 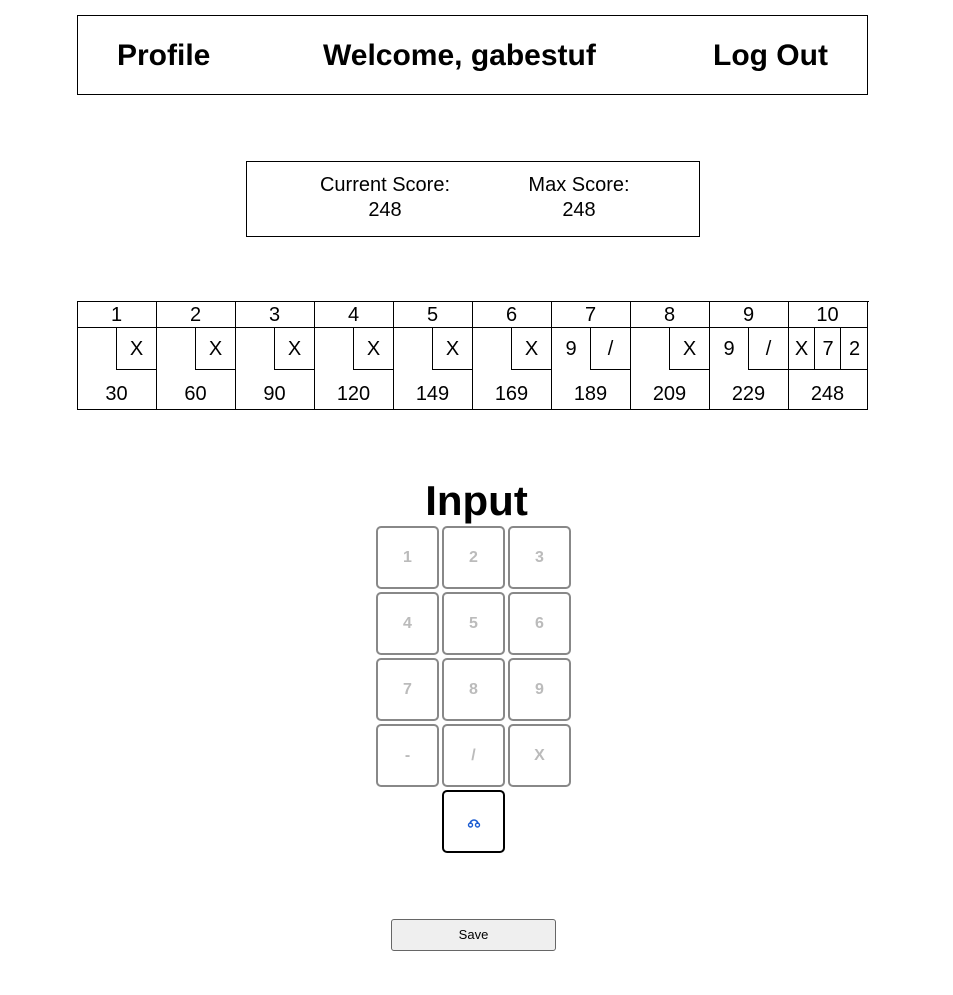 What do you see at coordinates (827, 394) in the screenshot?
I see `frame-total: 248` at bounding box center [827, 394].